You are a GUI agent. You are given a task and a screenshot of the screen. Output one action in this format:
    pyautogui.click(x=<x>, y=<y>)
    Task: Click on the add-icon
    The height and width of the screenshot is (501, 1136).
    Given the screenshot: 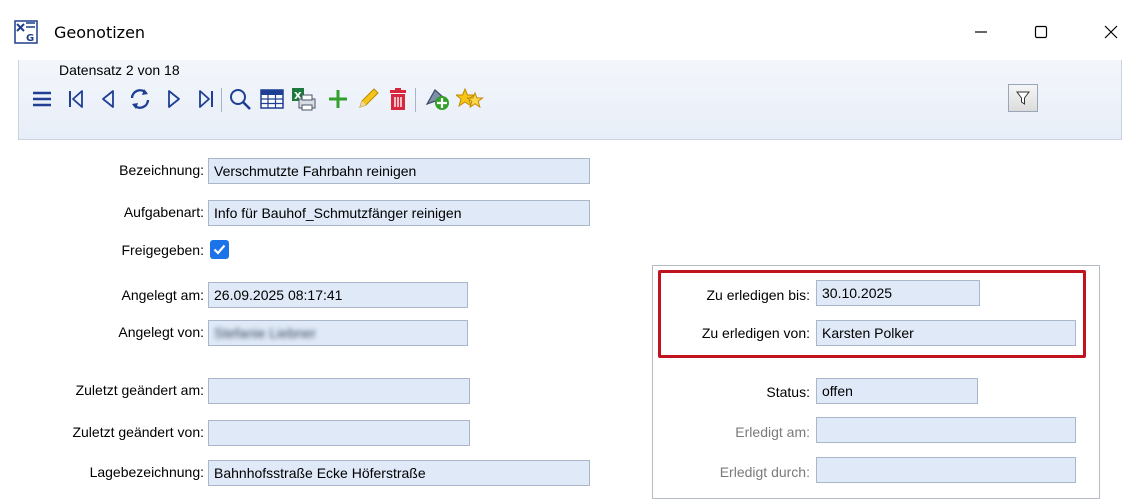 What is the action you would take?
    pyautogui.click(x=338, y=99)
    